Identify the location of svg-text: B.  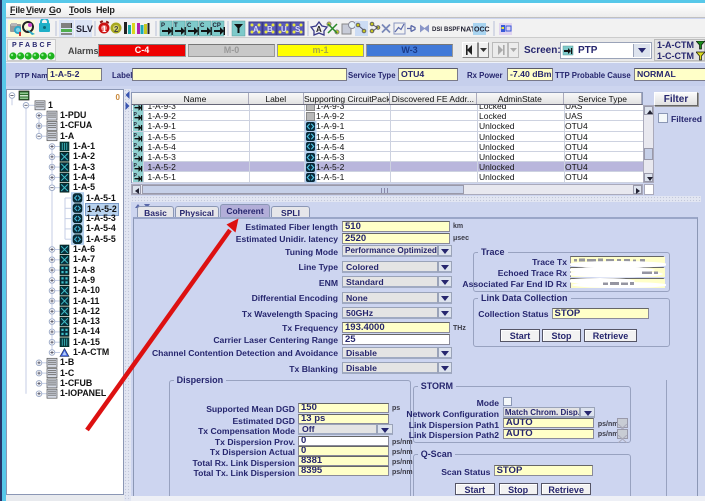
(270, 29).